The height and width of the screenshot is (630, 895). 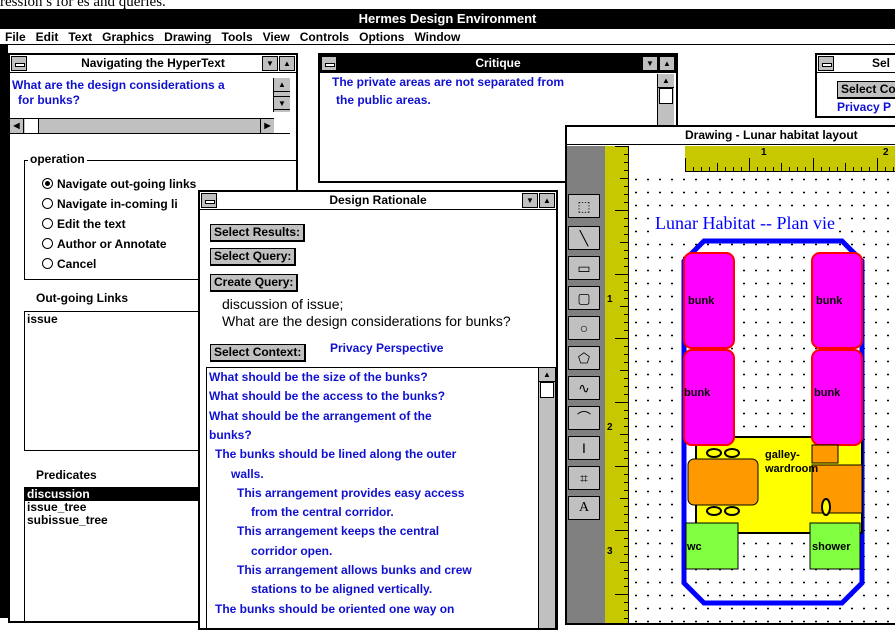 I want to click on option-cancel: Cancel, so click(x=69, y=264).